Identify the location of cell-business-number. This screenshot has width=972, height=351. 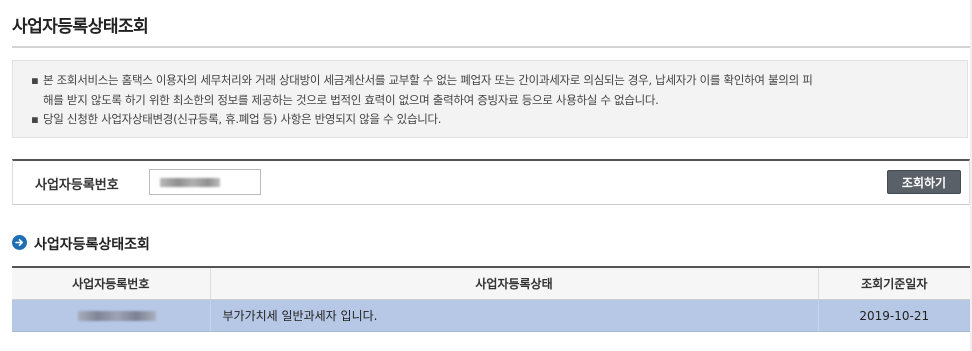
(111, 315).